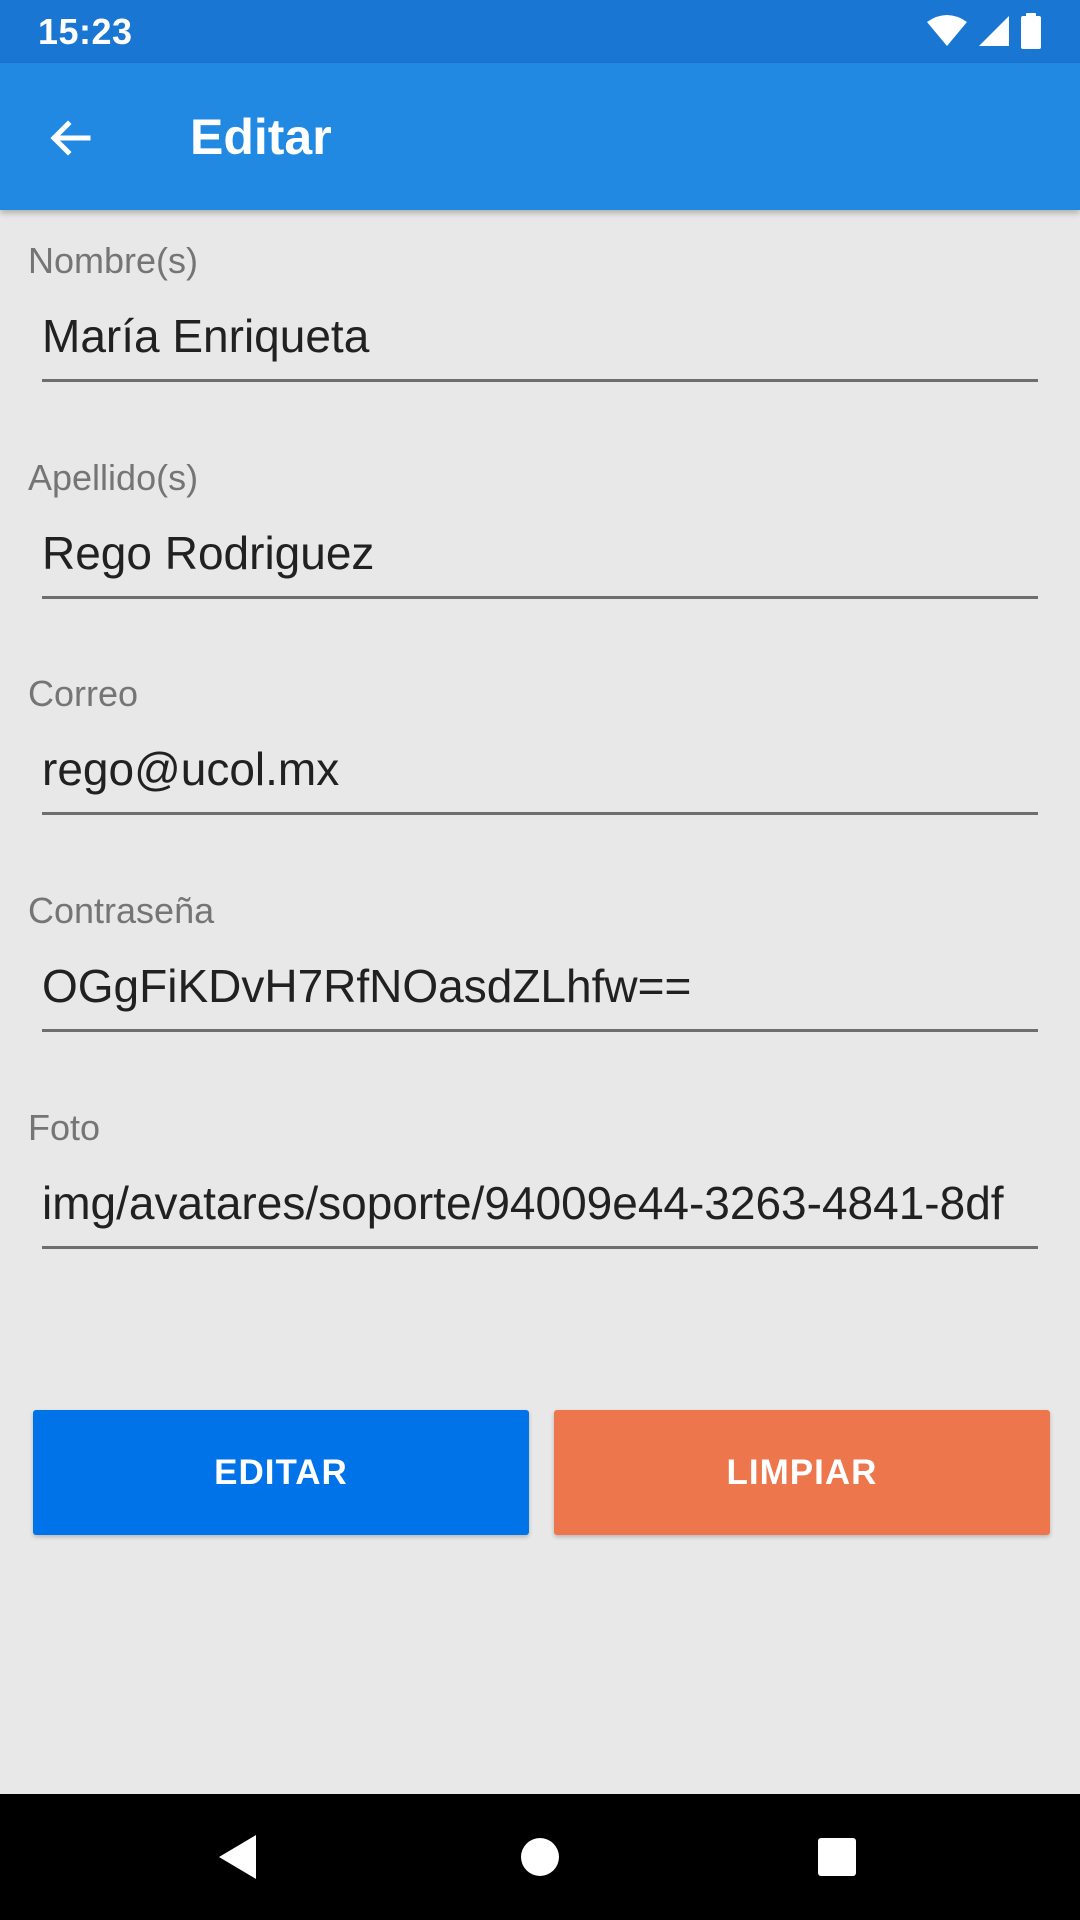 Image resolution: width=1080 pixels, height=1920 pixels. I want to click on app-bar: Editar, so click(540, 136).